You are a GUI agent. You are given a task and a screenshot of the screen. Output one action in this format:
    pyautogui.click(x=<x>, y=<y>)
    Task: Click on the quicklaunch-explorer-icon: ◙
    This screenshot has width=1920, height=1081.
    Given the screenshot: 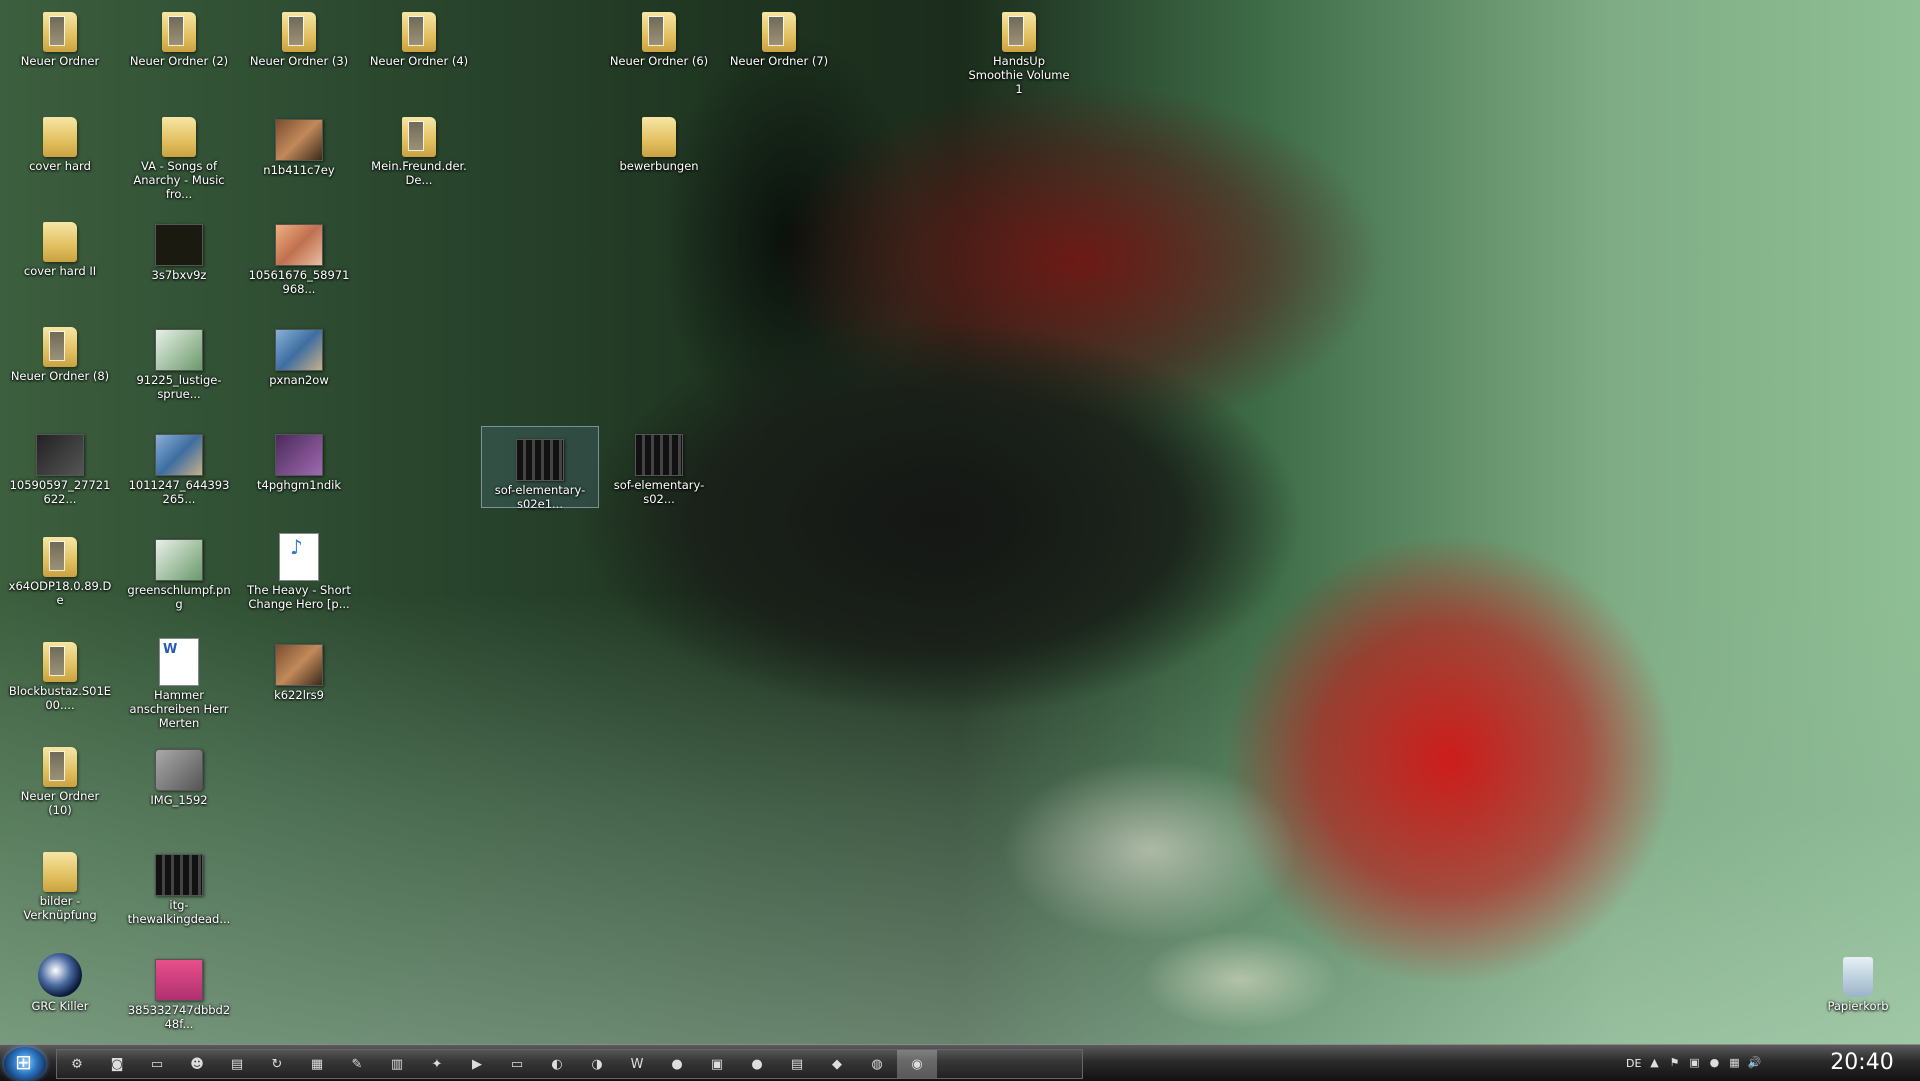 What is the action you would take?
    pyautogui.click(x=117, y=1064)
    